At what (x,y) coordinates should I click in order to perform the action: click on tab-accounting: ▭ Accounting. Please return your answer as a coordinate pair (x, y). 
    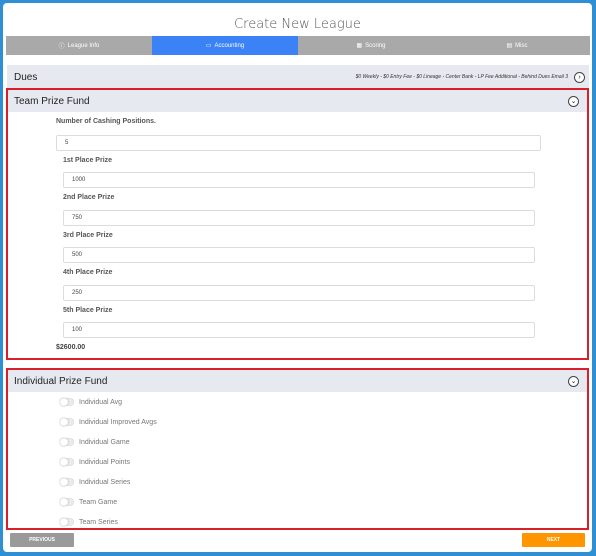
    Looking at the image, I should click on (225, 45).